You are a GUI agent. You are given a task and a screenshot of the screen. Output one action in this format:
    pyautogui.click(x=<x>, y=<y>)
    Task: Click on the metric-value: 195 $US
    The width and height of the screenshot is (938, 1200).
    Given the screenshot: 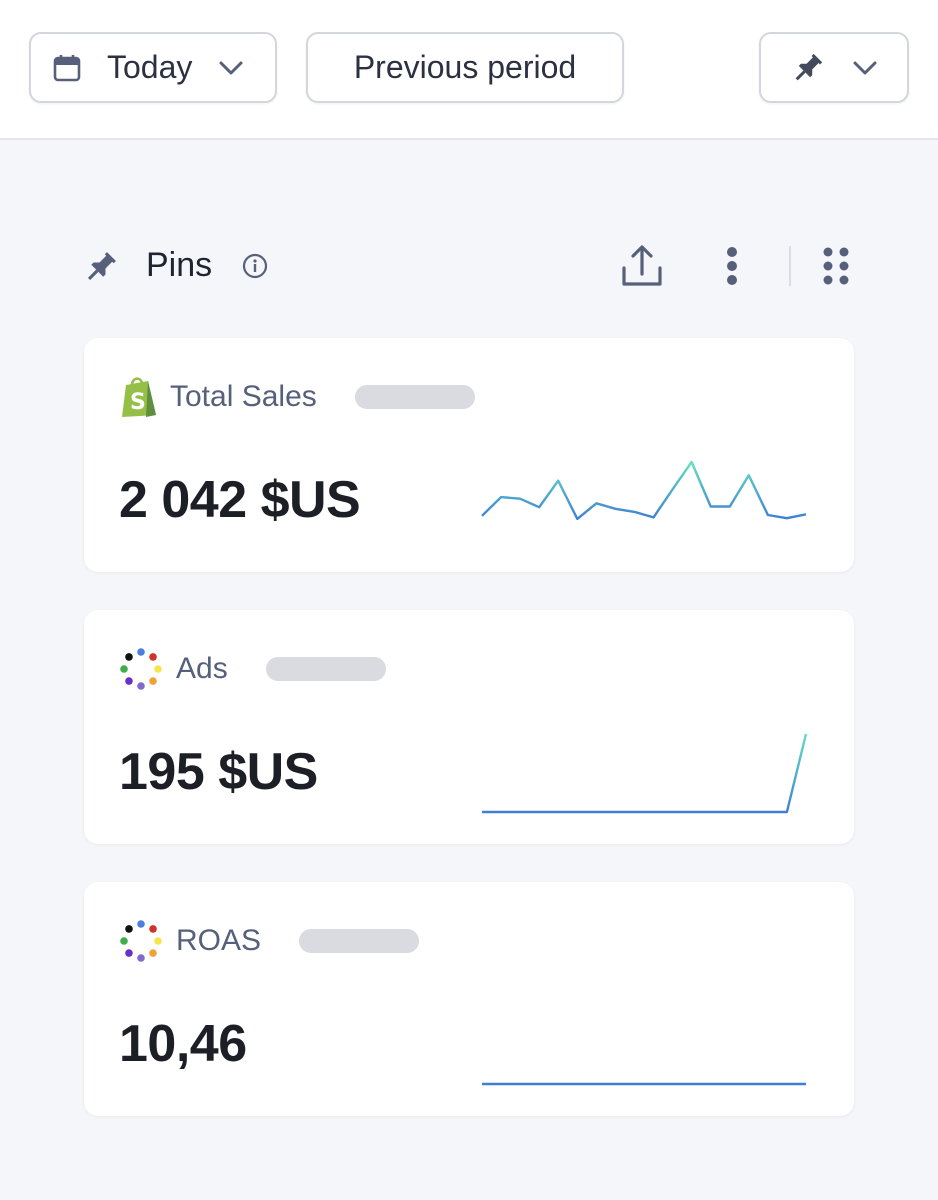 What is the action you would take?
    pyautogui.click(x=218, y=772)
    